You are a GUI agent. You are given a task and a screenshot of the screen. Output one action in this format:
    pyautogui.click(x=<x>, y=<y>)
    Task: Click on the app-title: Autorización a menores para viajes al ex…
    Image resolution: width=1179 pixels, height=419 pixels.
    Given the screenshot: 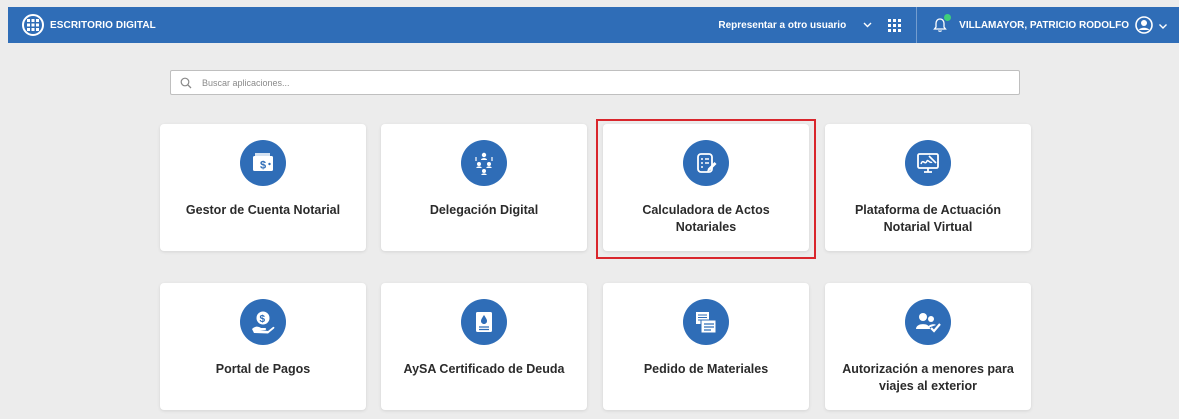 What is the action you would take?
    pyautogui.click(x=928, y=377)
    